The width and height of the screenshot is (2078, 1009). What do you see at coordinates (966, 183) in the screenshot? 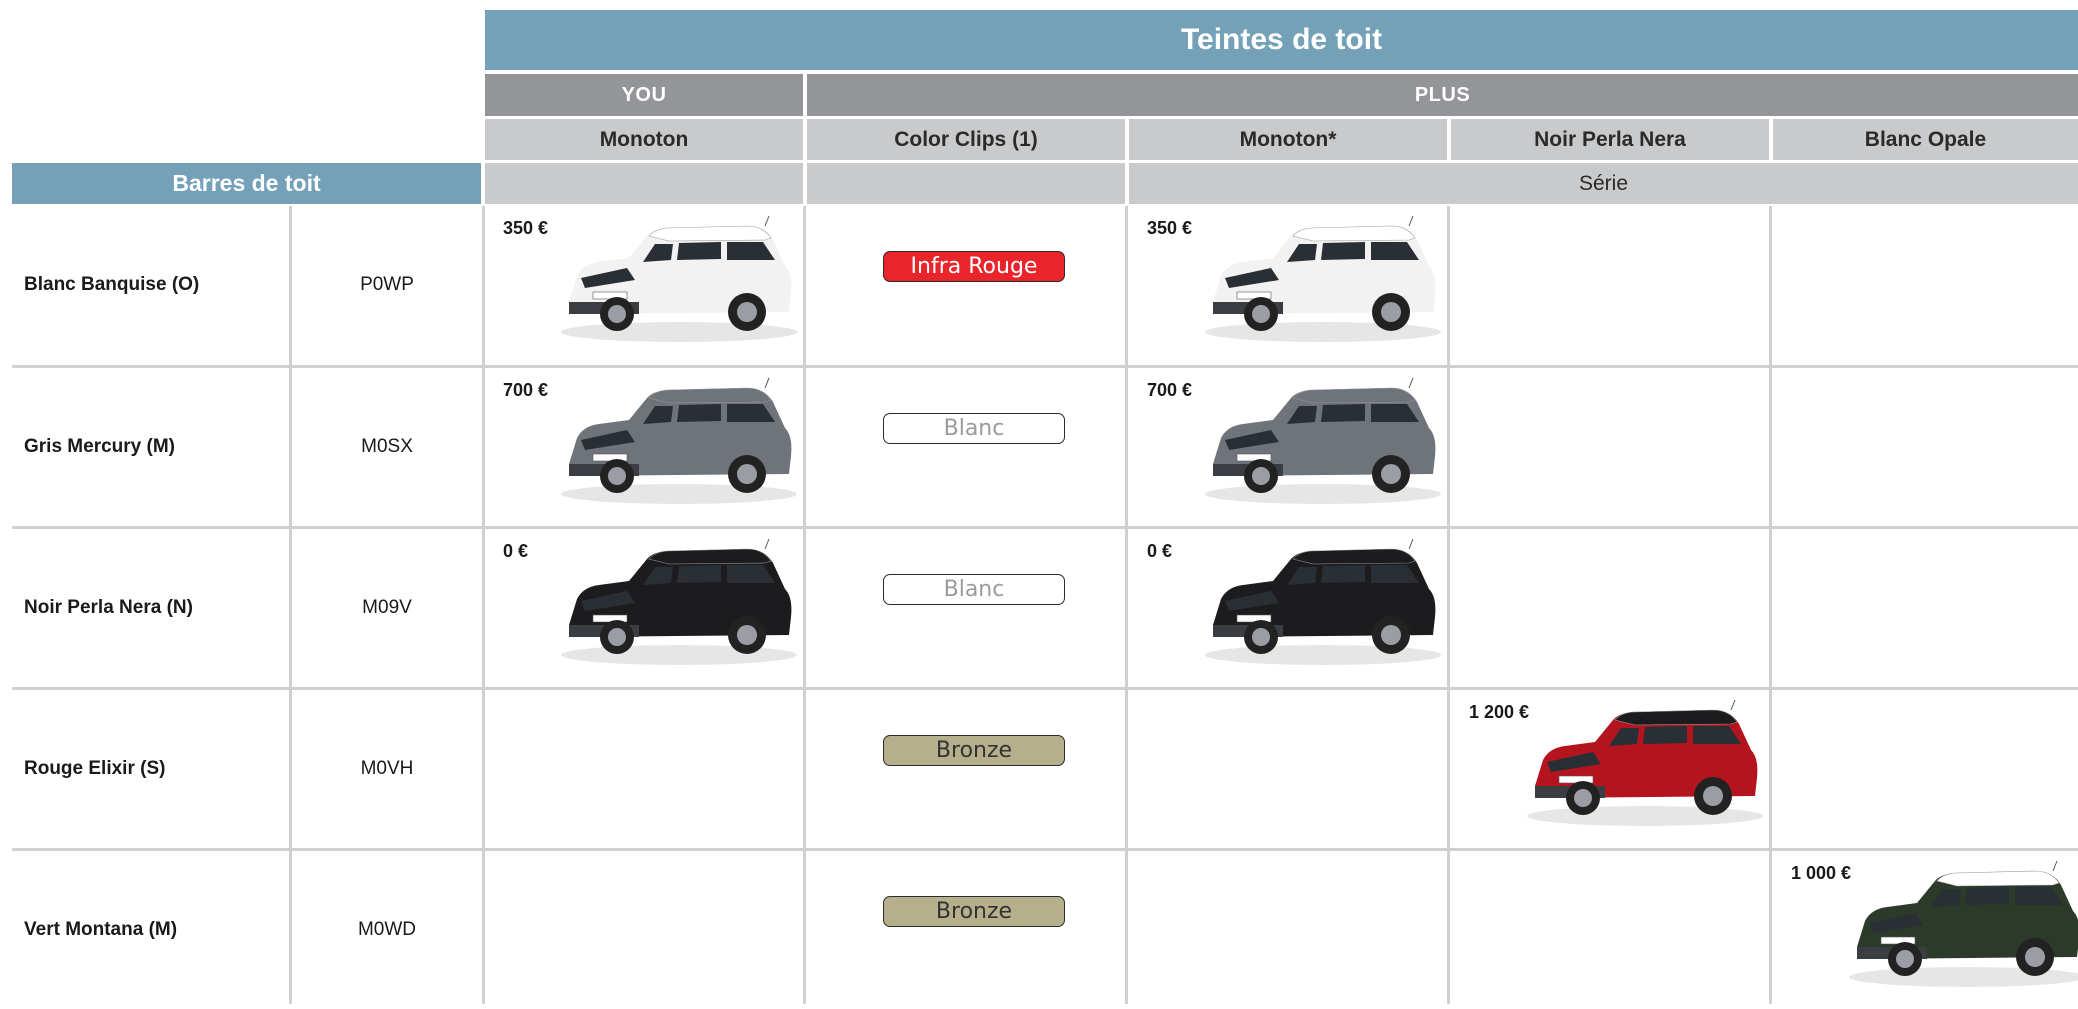
I see `serie-spacer-clips` at bounding box center [966, 183].